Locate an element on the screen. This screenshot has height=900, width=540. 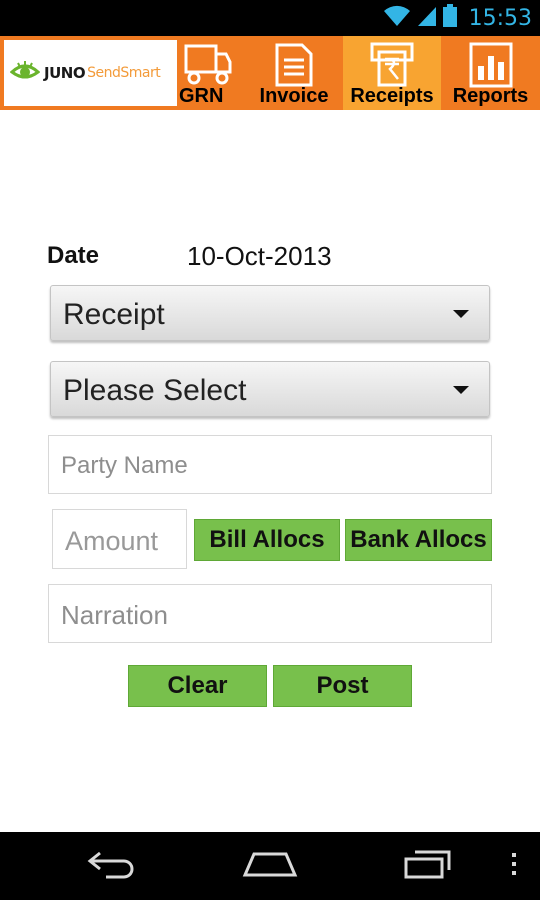
tab-reports-label: Reports is located at coordinates (490, 96).